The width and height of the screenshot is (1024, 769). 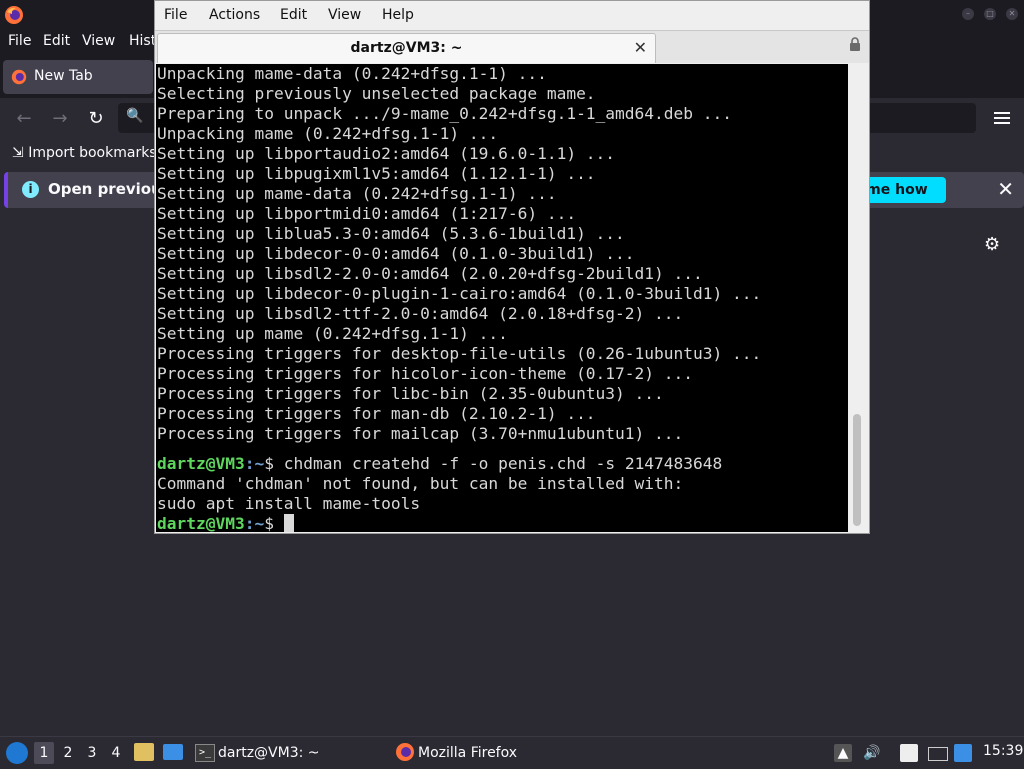 What do you see at coordinates (293, 15) in the screenshot?
I see `term-menu-edit: Edit` at bounding box center [293, 15].